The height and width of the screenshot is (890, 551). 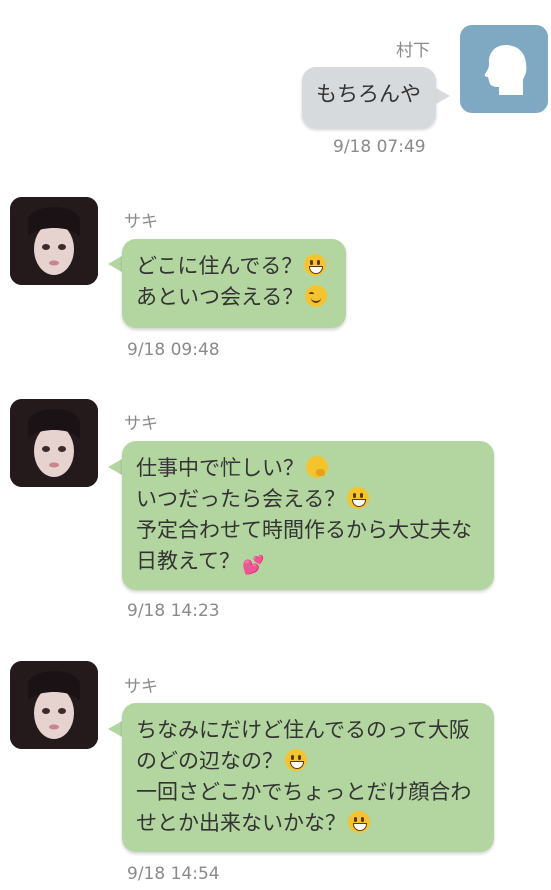 What do you see at coordinates (253, 565) in the screenshot?
I see `two-hearts-icon: 💕` at bounding box center [253, 565].